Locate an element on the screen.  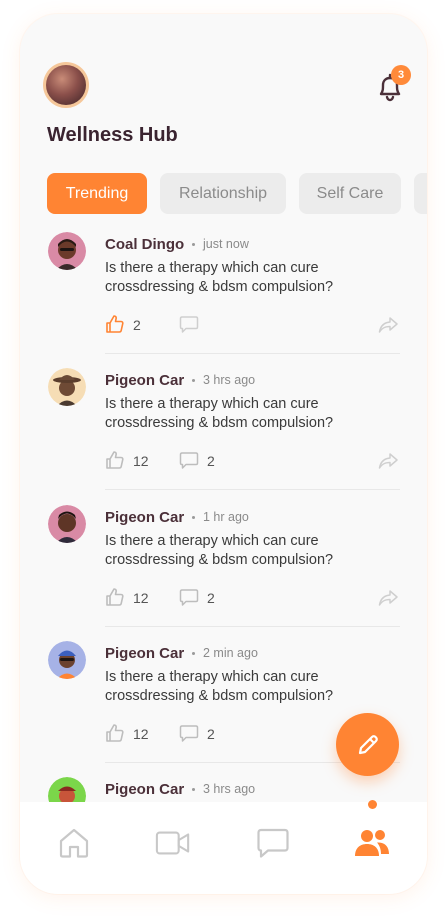
nav-home is located at coordinates (74, 843).